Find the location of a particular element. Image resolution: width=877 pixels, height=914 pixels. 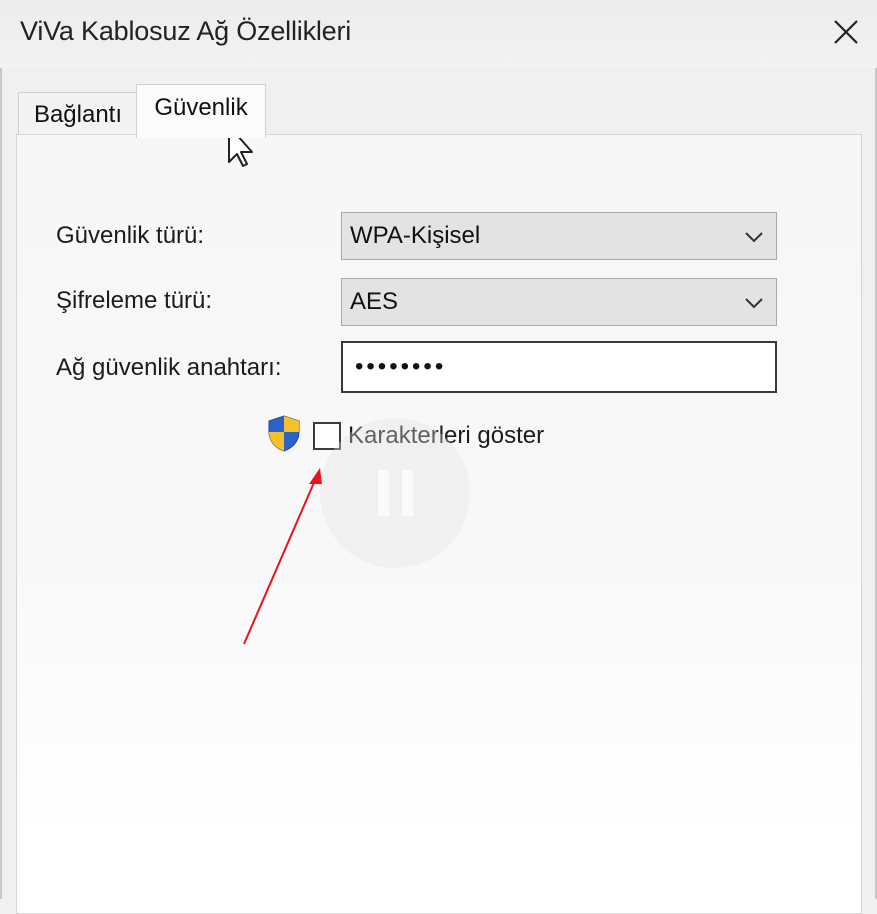

close-button is located at coordinates (846, 32).